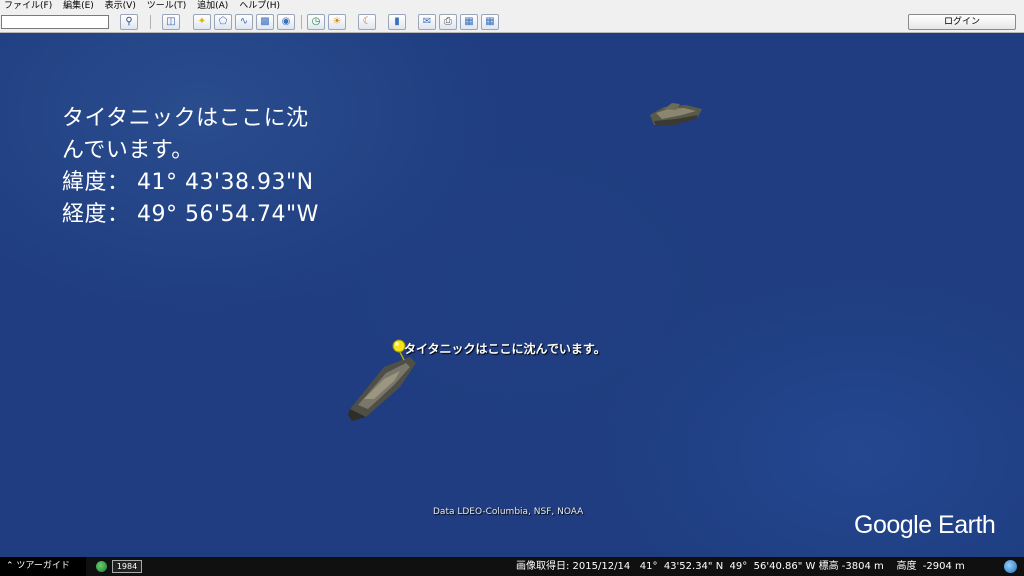 The image size is (1024, 576). Describe the element at coordinates (676, 114) in the screenshot. I see `shipwreck-stern-model` at that location.